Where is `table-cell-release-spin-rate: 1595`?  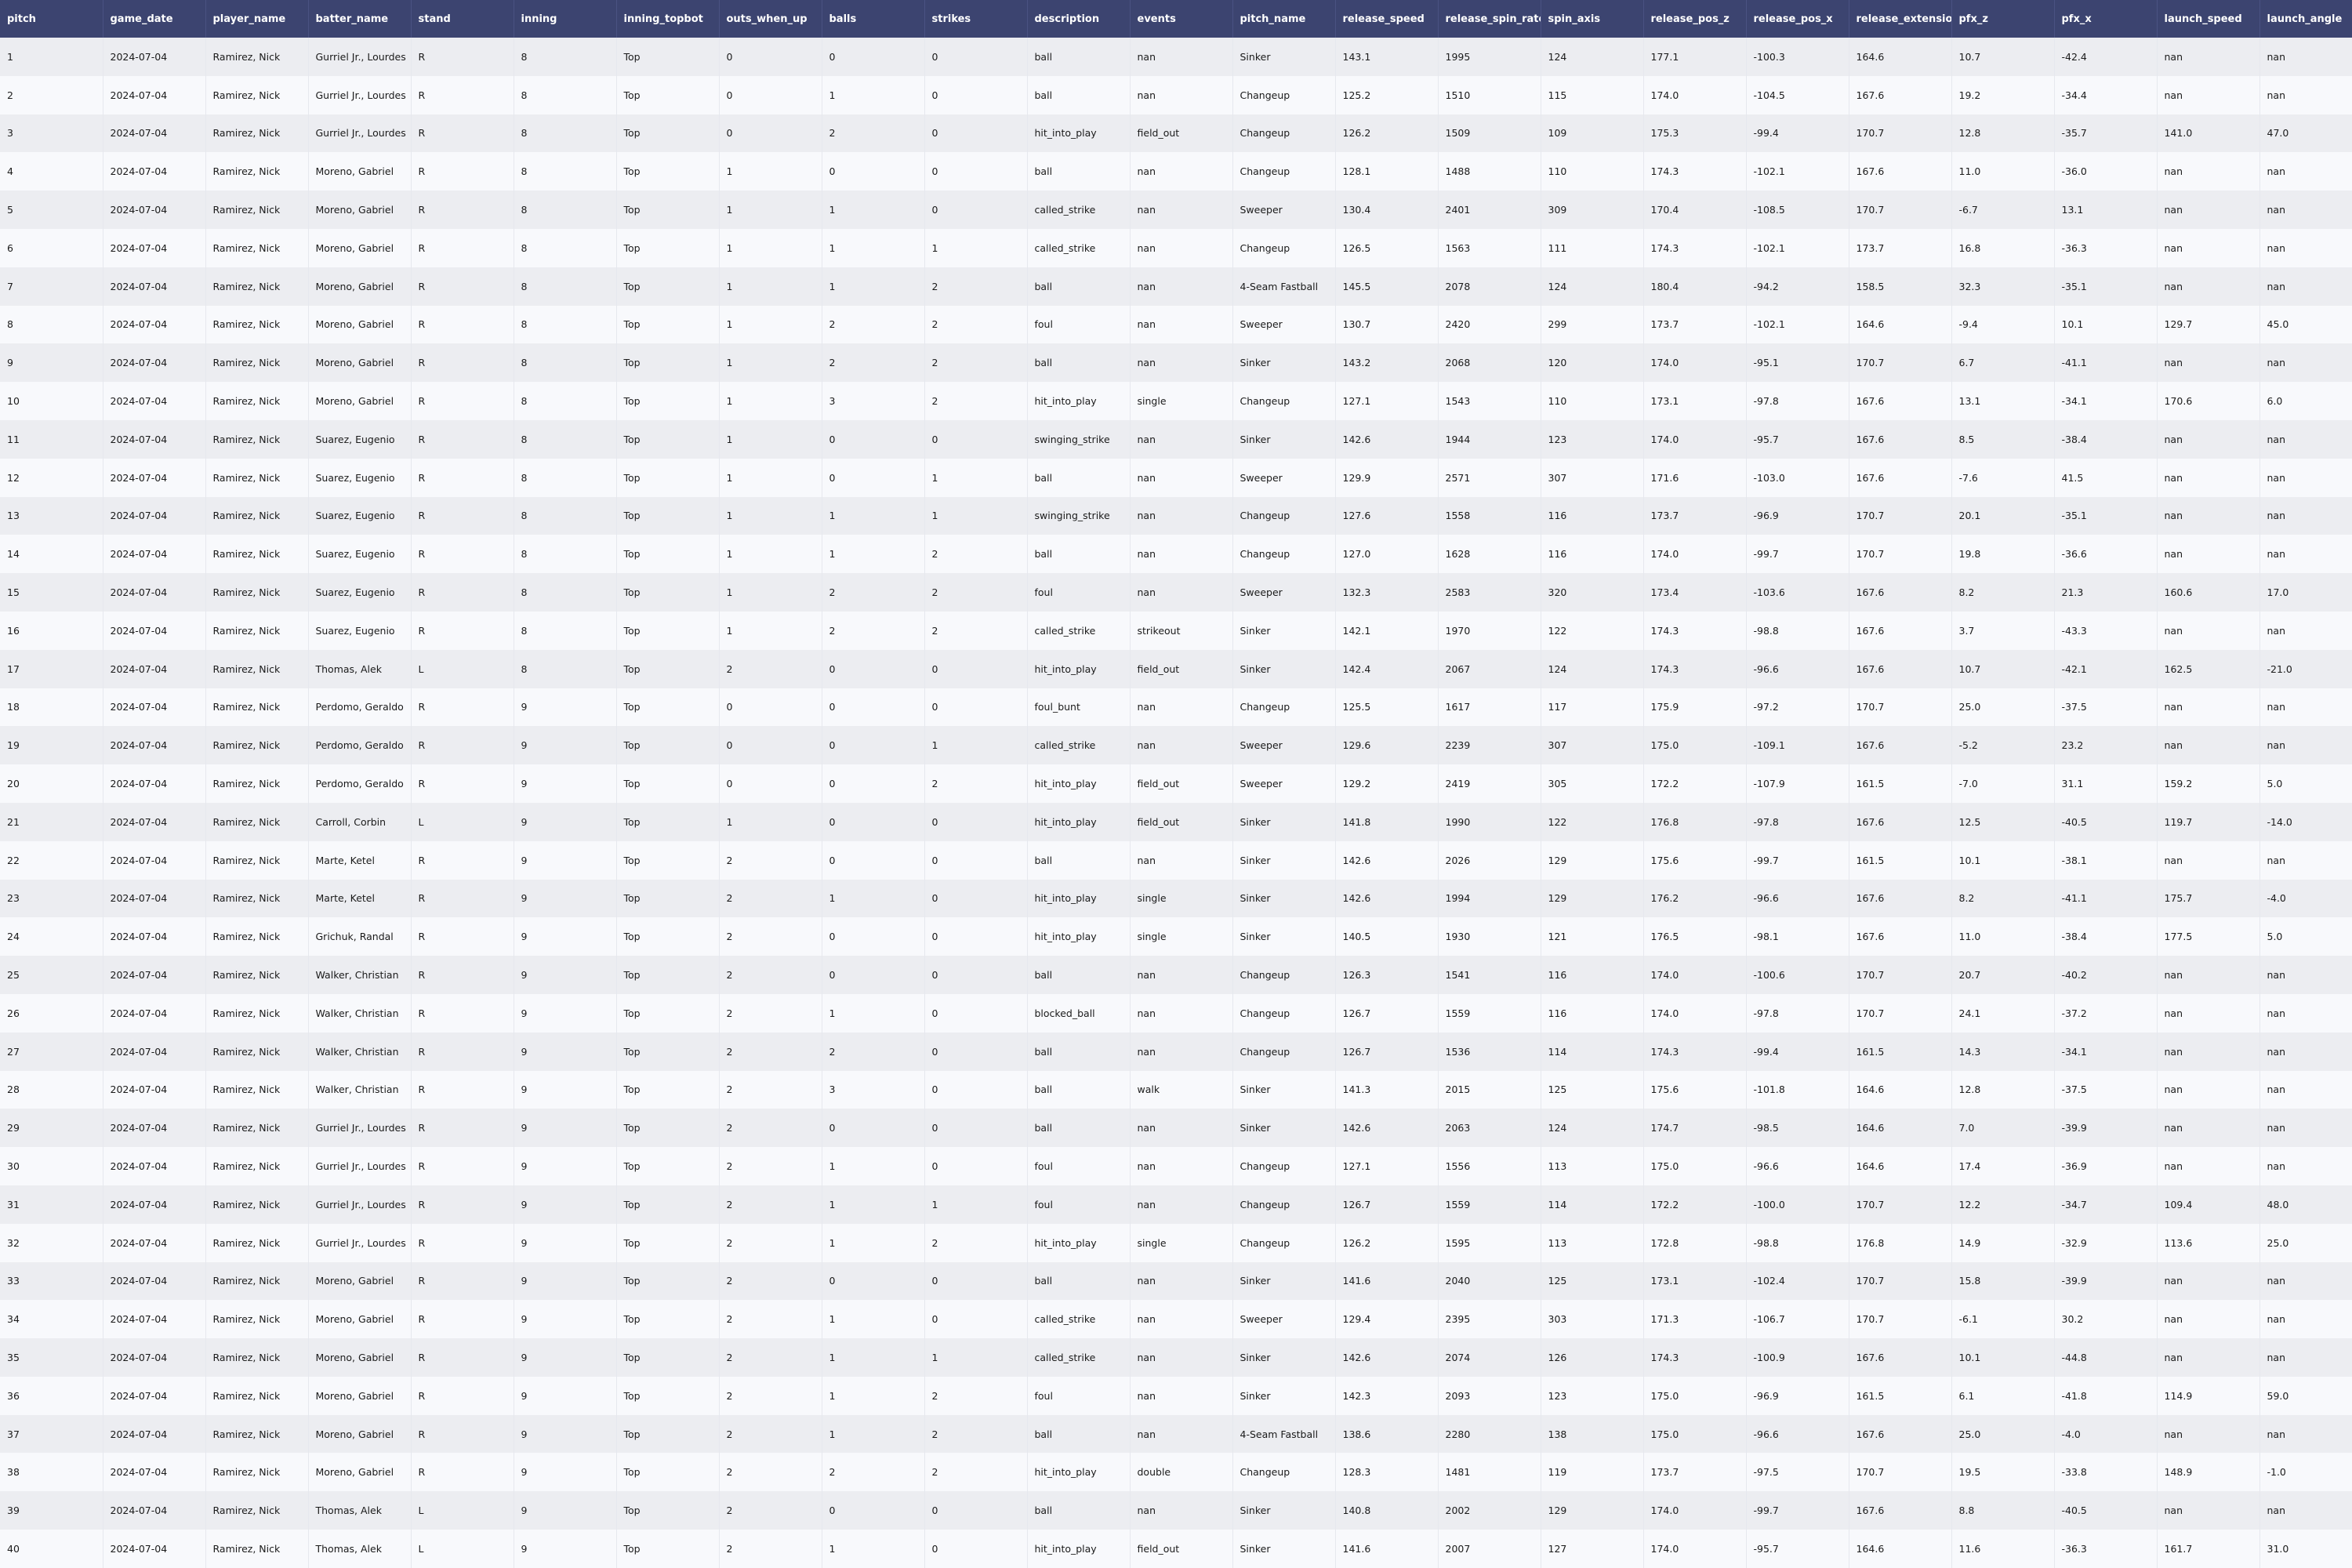
table-cell-release-spin-rate: 1595 is located at coordinates (1489, 1242).